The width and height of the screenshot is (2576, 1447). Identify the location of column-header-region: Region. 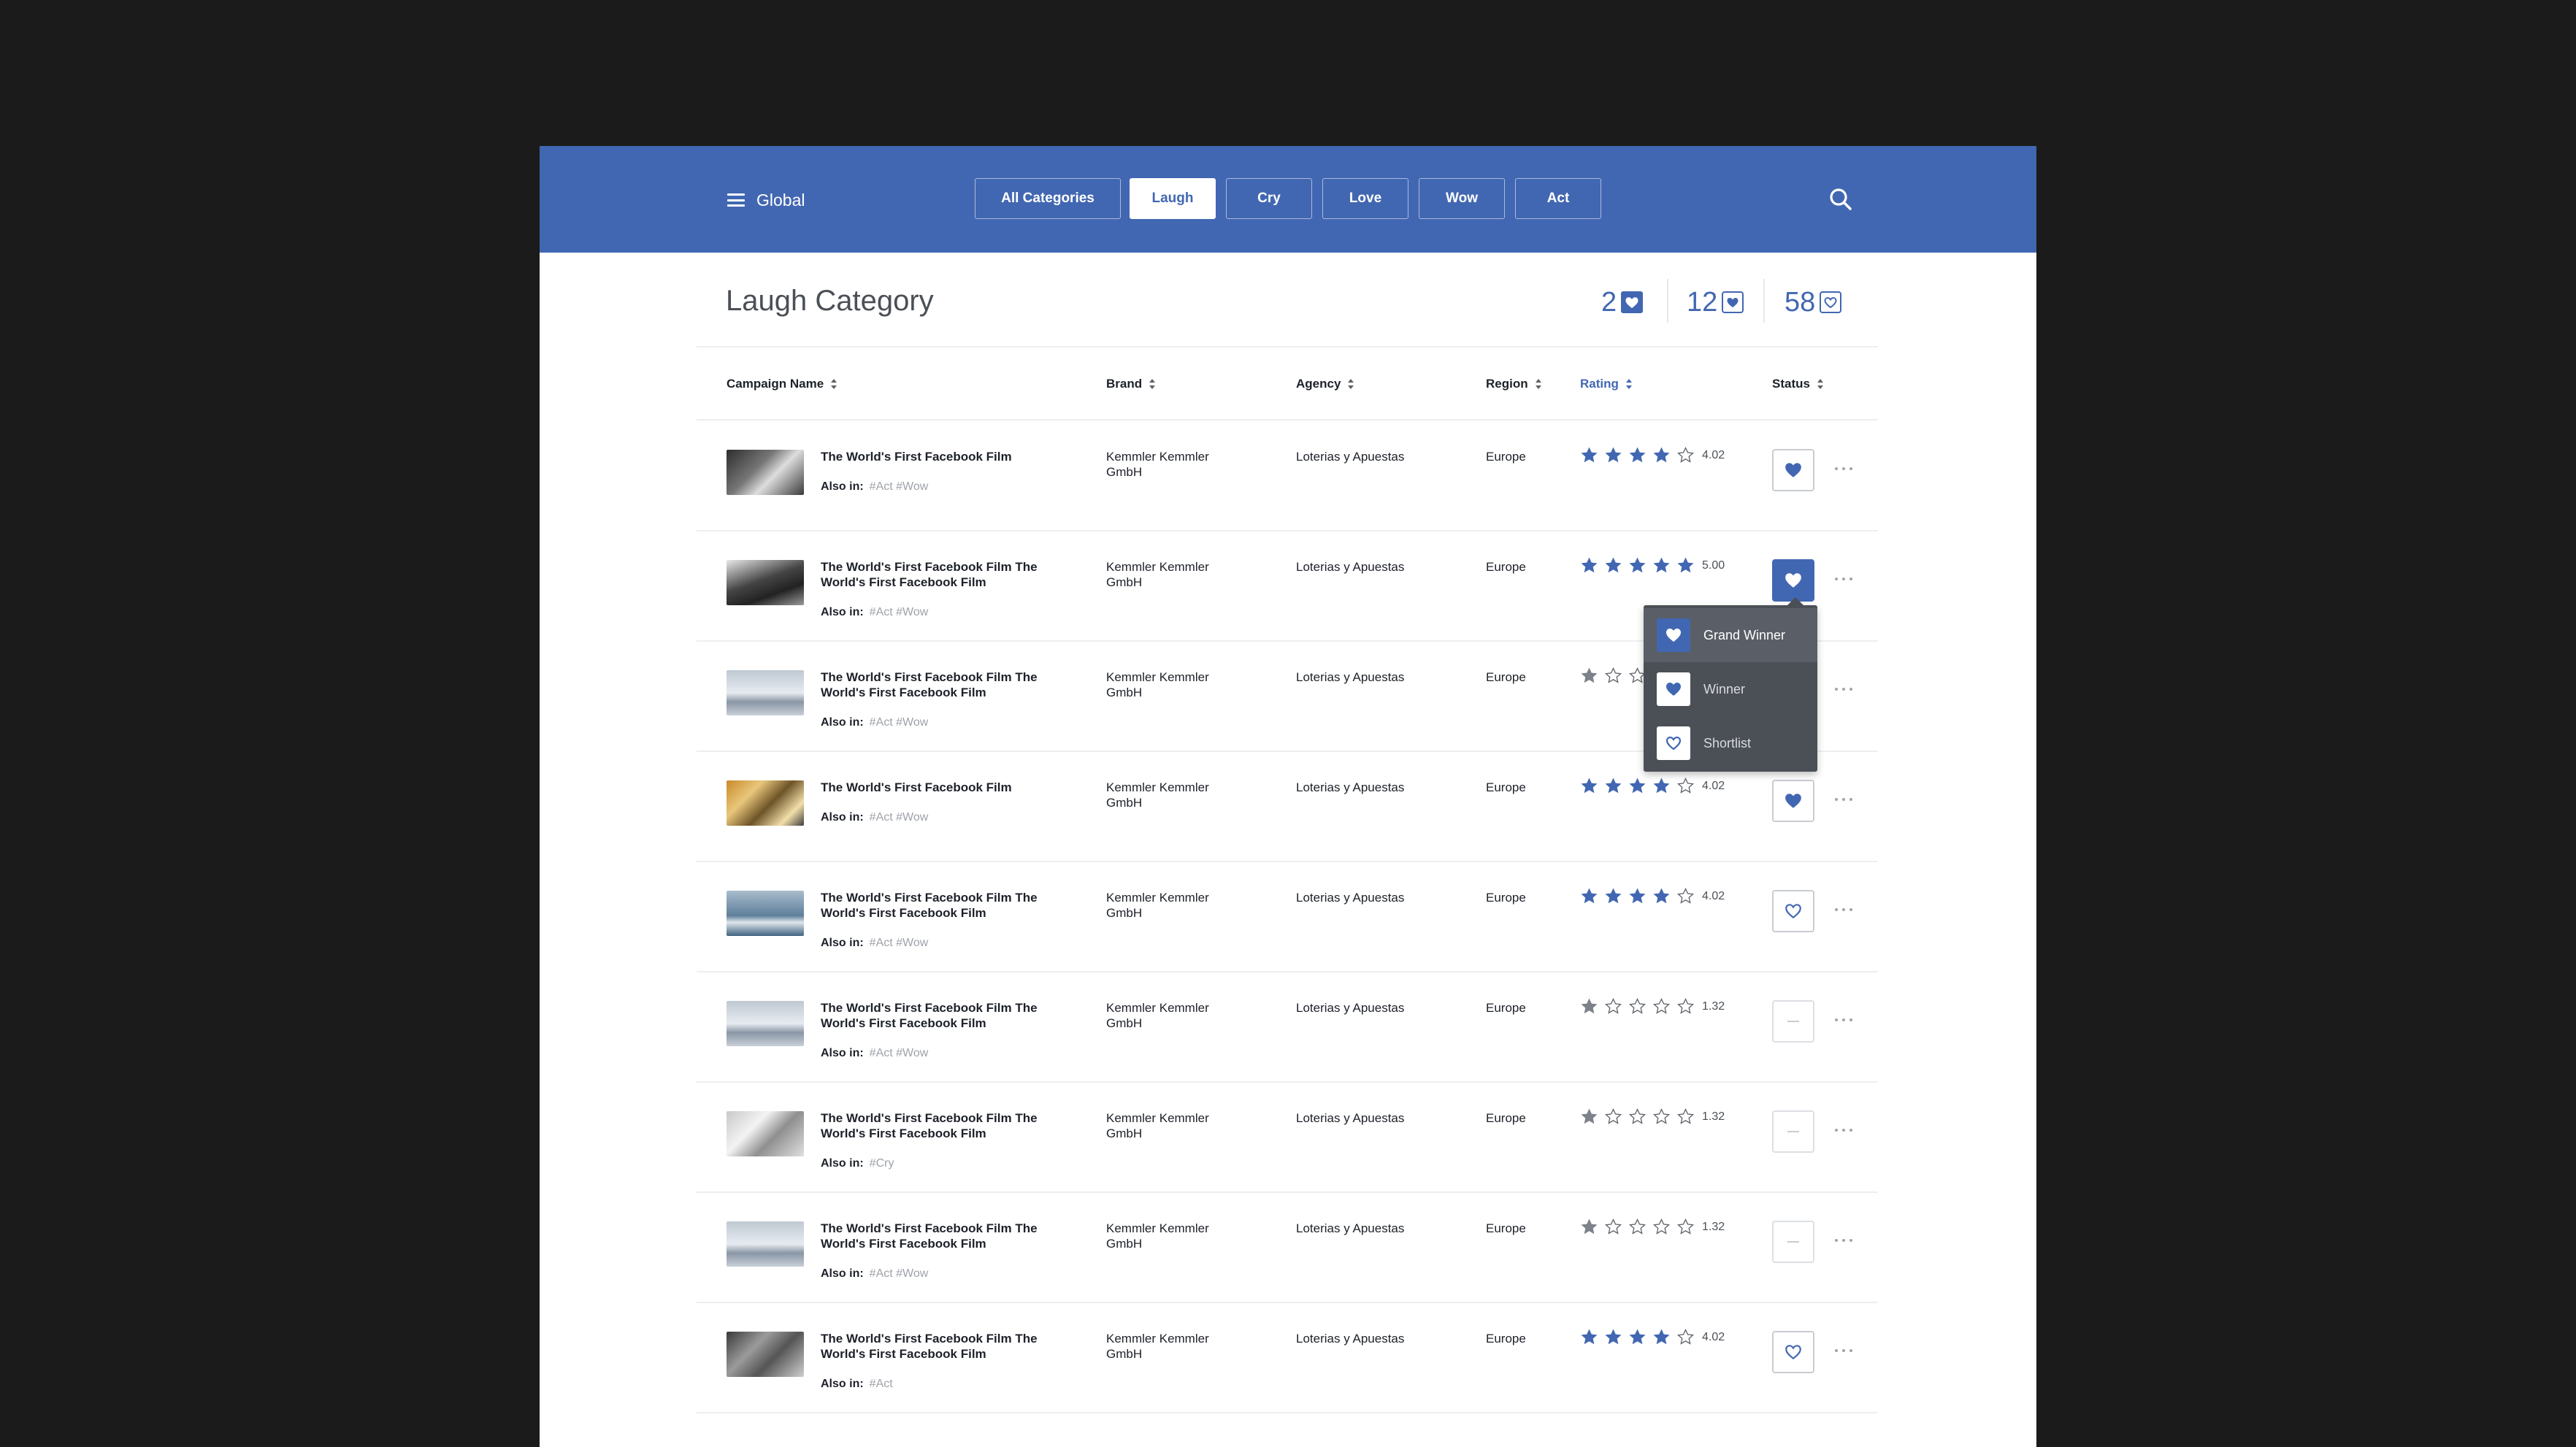
(1514, 384).